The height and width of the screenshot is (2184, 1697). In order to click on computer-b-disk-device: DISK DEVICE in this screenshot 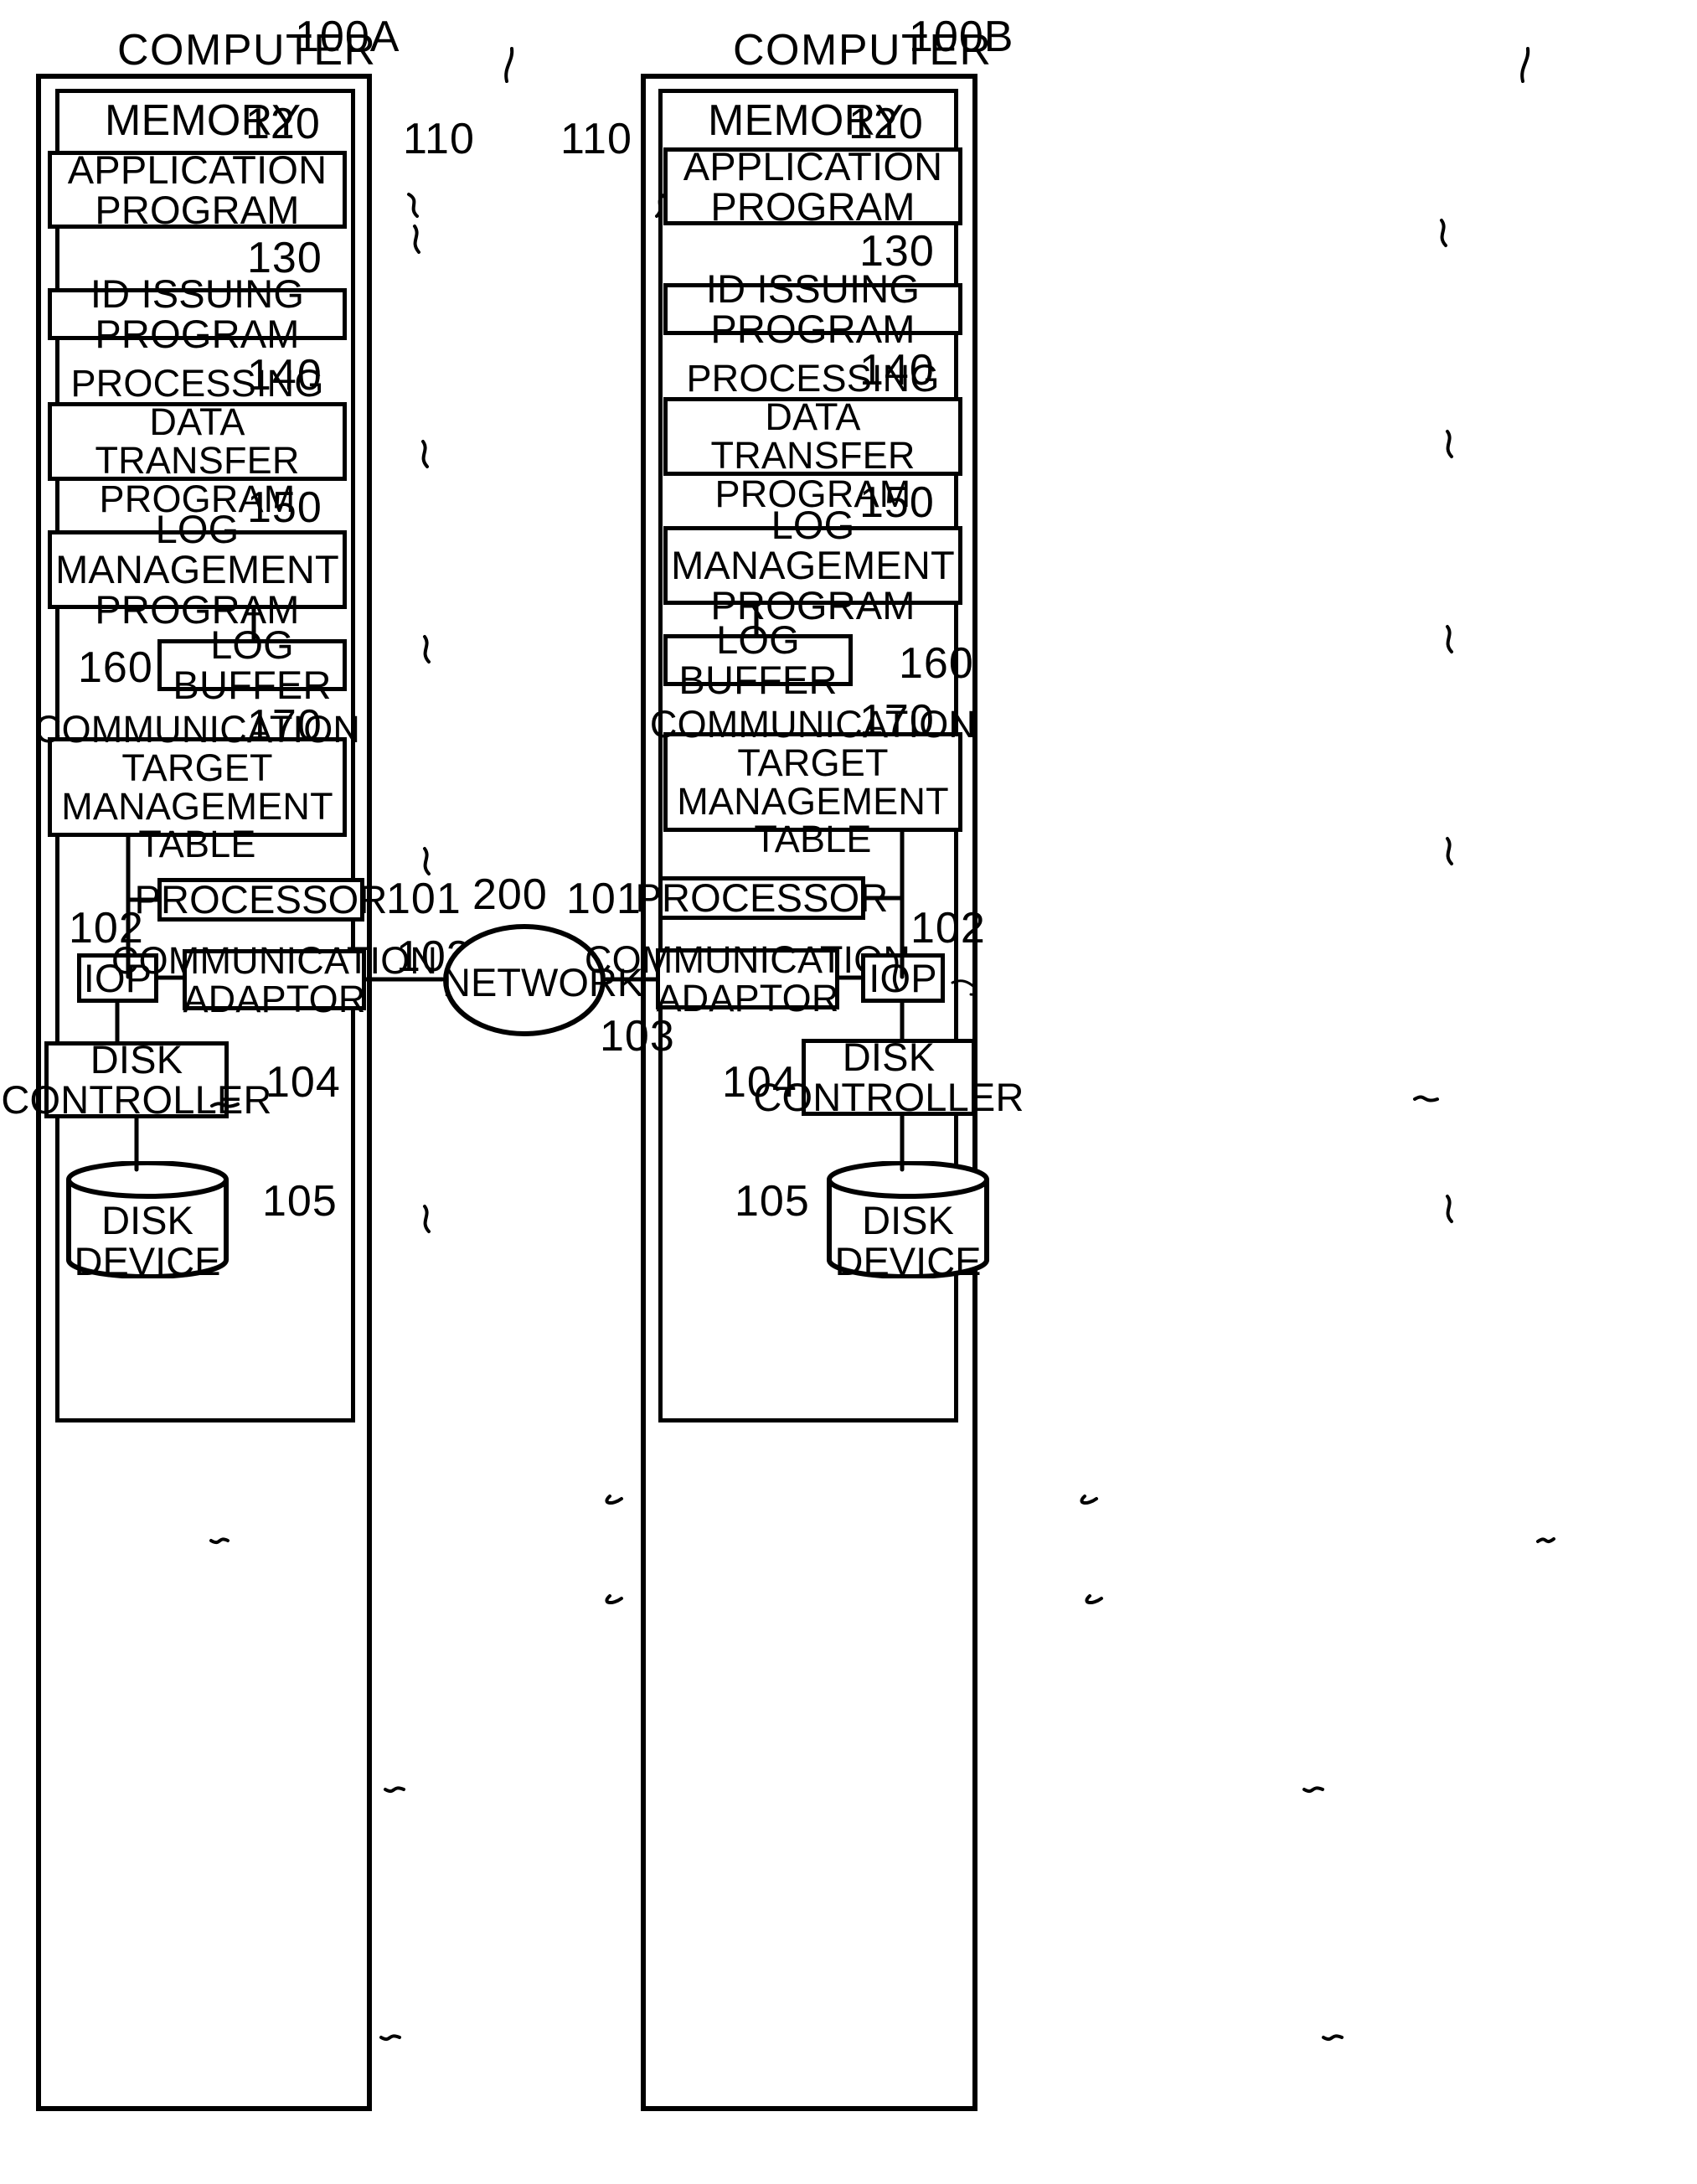, I will do `click(908, 1221)`.